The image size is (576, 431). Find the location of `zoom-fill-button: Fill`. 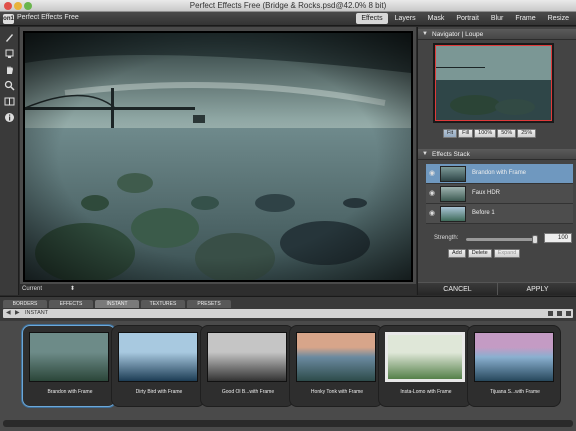

zoom-fill-button: Fill is located at coordinates (466, 133).